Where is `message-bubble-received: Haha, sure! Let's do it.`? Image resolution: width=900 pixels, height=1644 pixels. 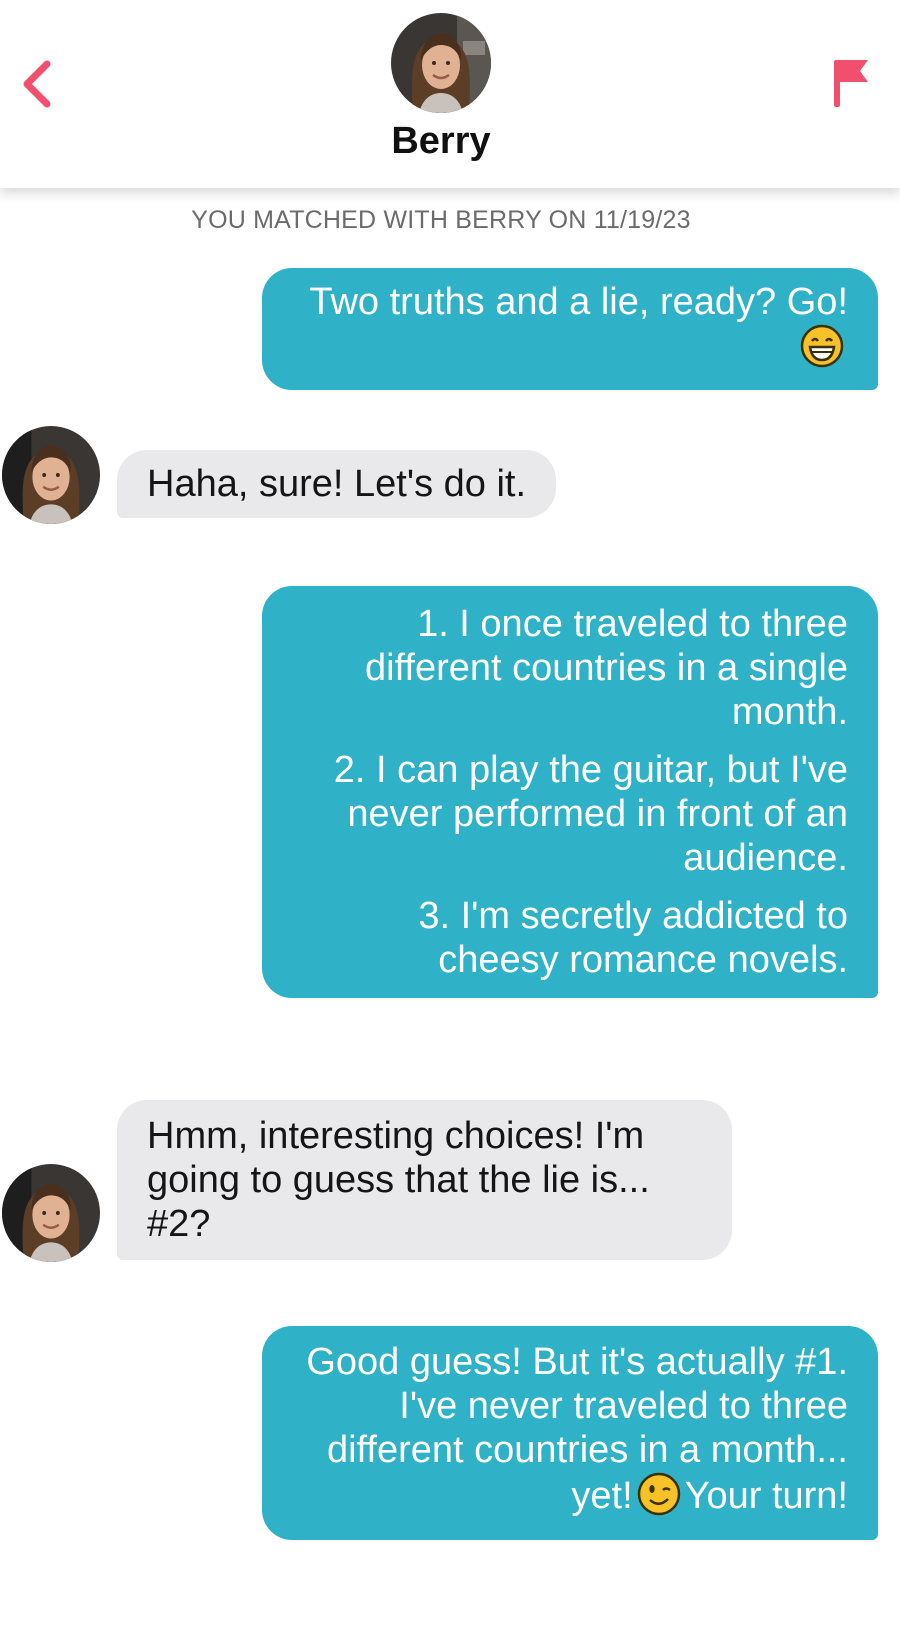
message-bubble-received: Haha, sure! Let's do it. is located at coordinates (337, 484).